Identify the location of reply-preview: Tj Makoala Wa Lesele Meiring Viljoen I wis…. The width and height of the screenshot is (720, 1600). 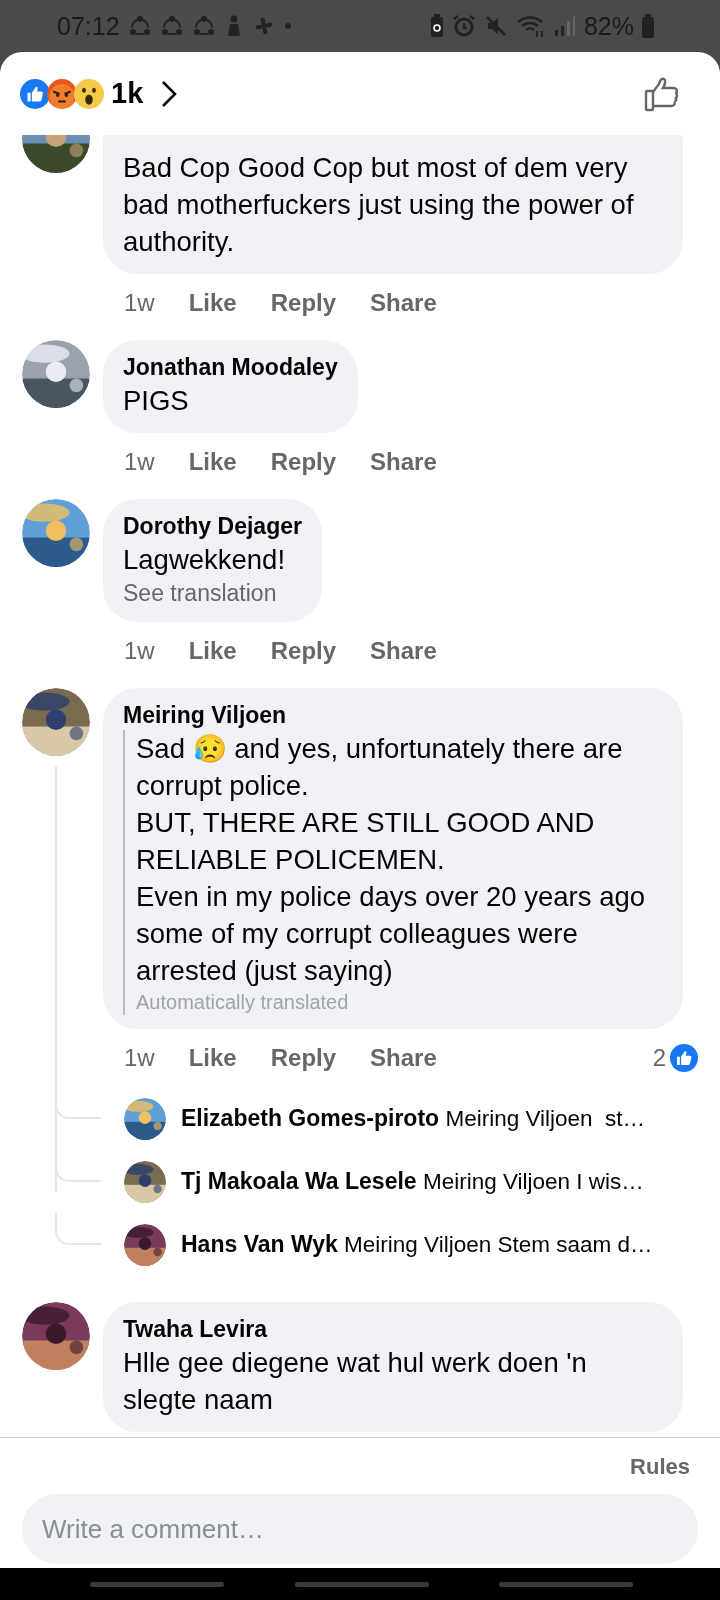
(412, 1181).